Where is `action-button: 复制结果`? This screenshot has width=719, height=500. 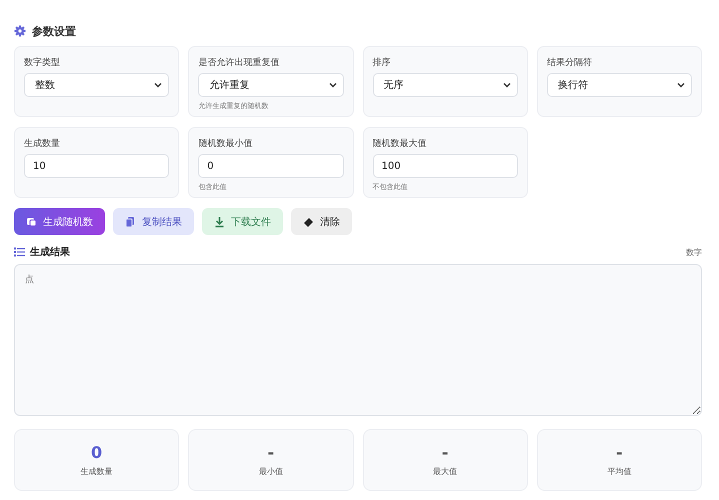 action-button: 复制结果 is located at coordinates (153, 221).